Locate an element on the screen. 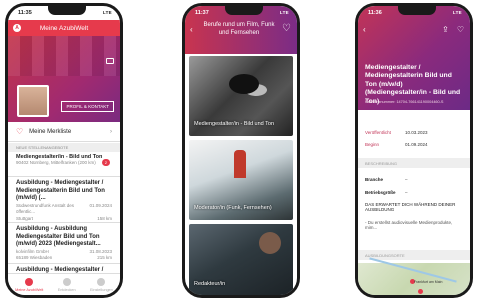  merkliste-label: Meine Merkliste is located at coordinates (50, 131).